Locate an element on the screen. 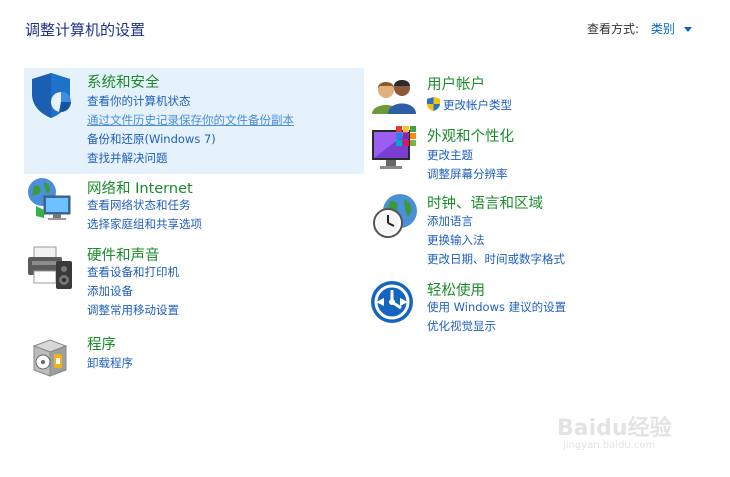  link-optimize-visual-display: 优化视觉显示 is located at coordinates (461, 326).